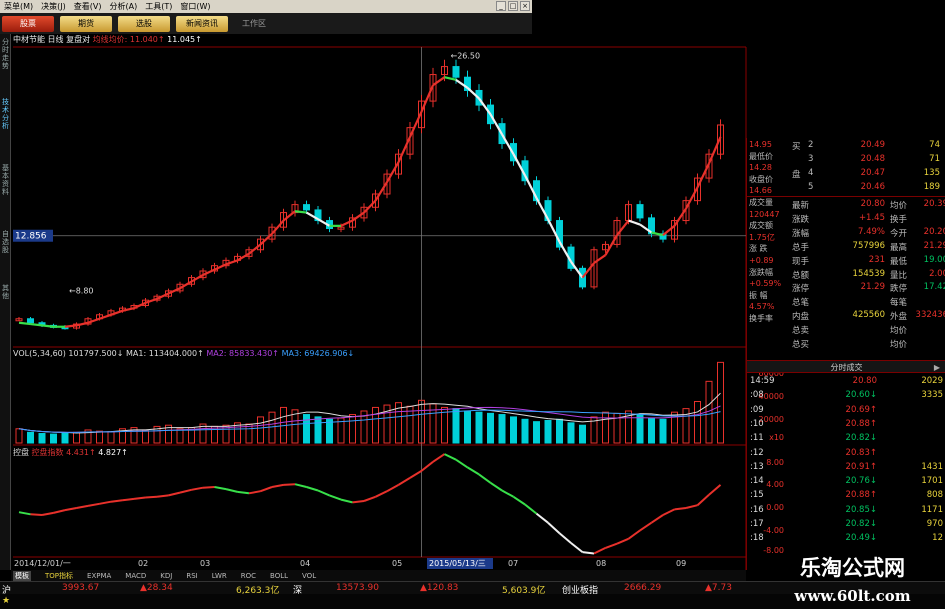 The width and height of the screenshot is (945, 609). What do you see at coordinates (279, 576) in the screenshot?
I see `tab-boll: BOLL` at bounding box center [279, 576].